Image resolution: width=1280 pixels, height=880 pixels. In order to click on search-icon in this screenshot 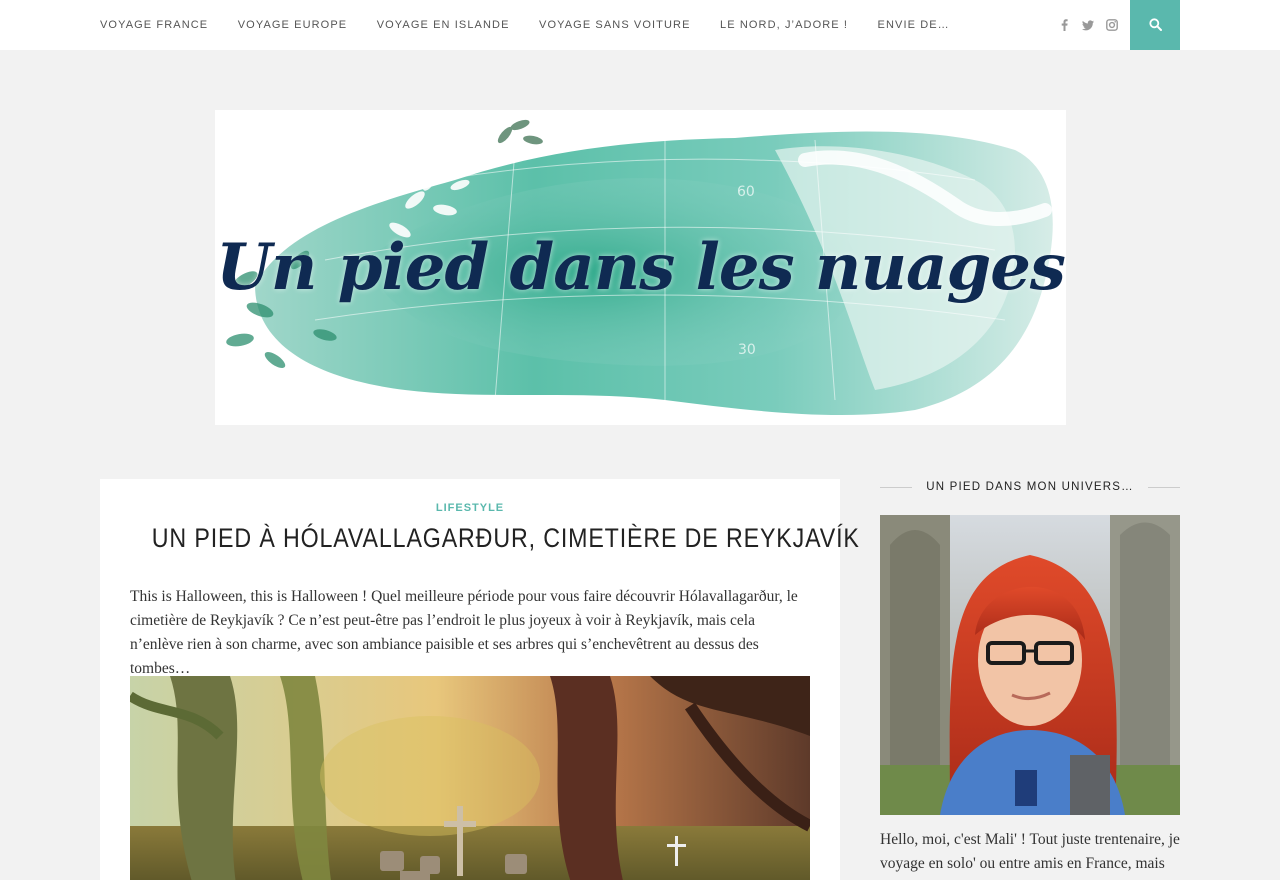, I will do `click(1155, 25)`.